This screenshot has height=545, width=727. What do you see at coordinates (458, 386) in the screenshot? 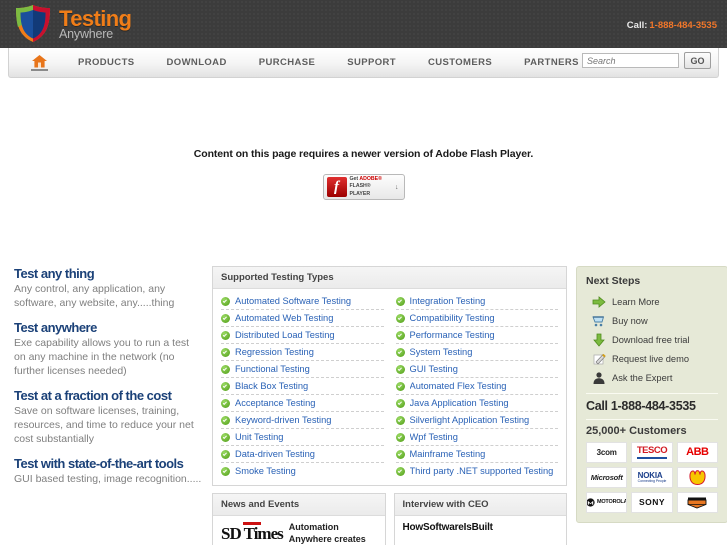
I see `testing-type-link: Automated Flex Testing` at bounding box center [458, 386].